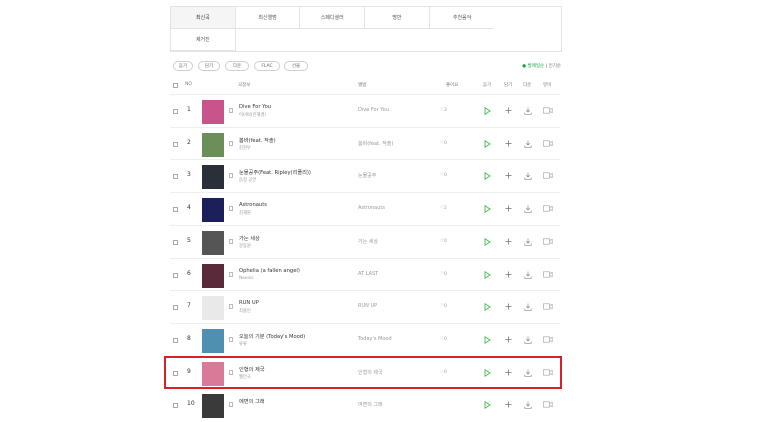 This screenshot has height=422, width=773. Describe the element at coordinates (371, 208) in the screenshot. I see `album-name: Astronauts` at that location.